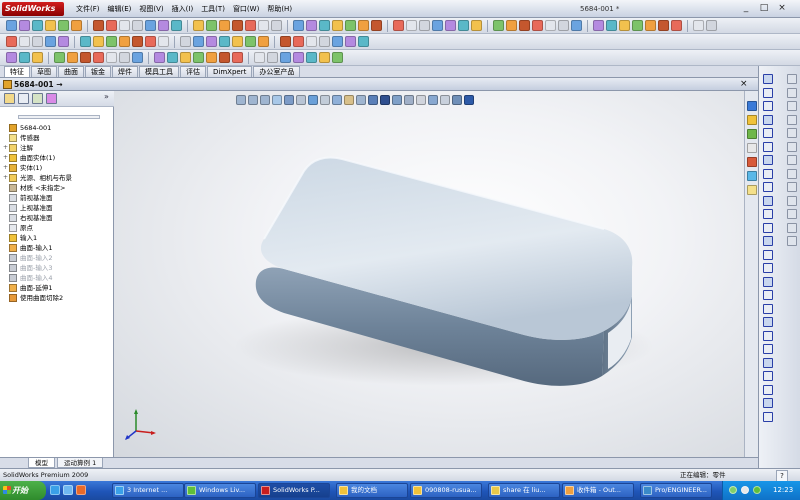 The width and height of the screenshot is (800, 500). I want to click on tree-node: 右视基准面, so click(58, 218).